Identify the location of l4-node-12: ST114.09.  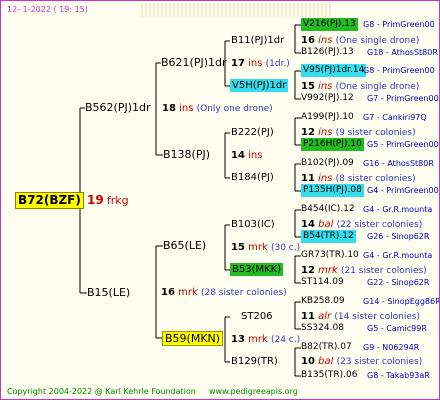
(322, 282).